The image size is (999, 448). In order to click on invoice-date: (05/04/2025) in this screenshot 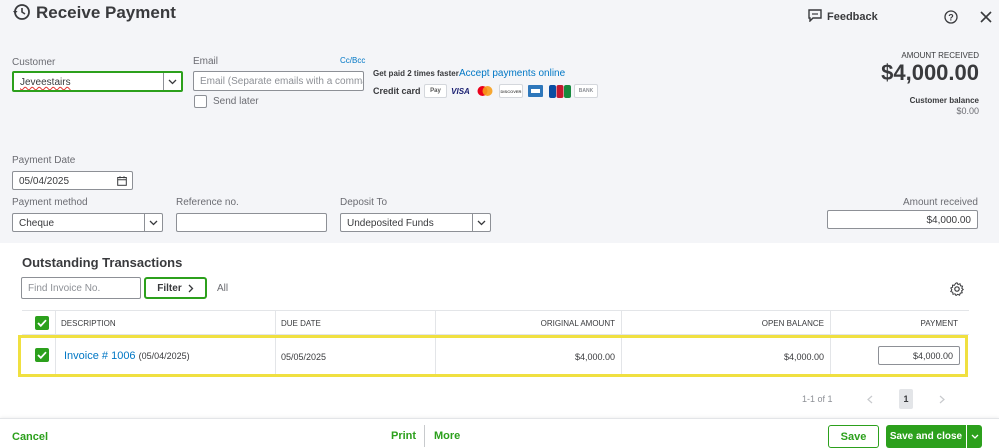, I will do `click(164, 356)`.